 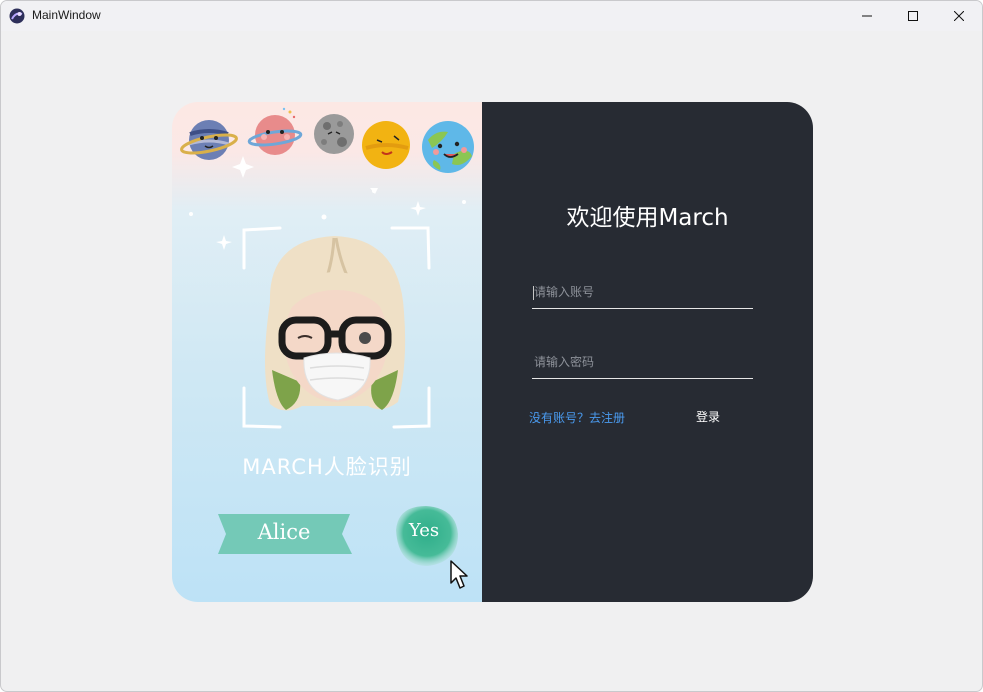 I want to click on recognized-name: Alice, so click(x=284, y=532).